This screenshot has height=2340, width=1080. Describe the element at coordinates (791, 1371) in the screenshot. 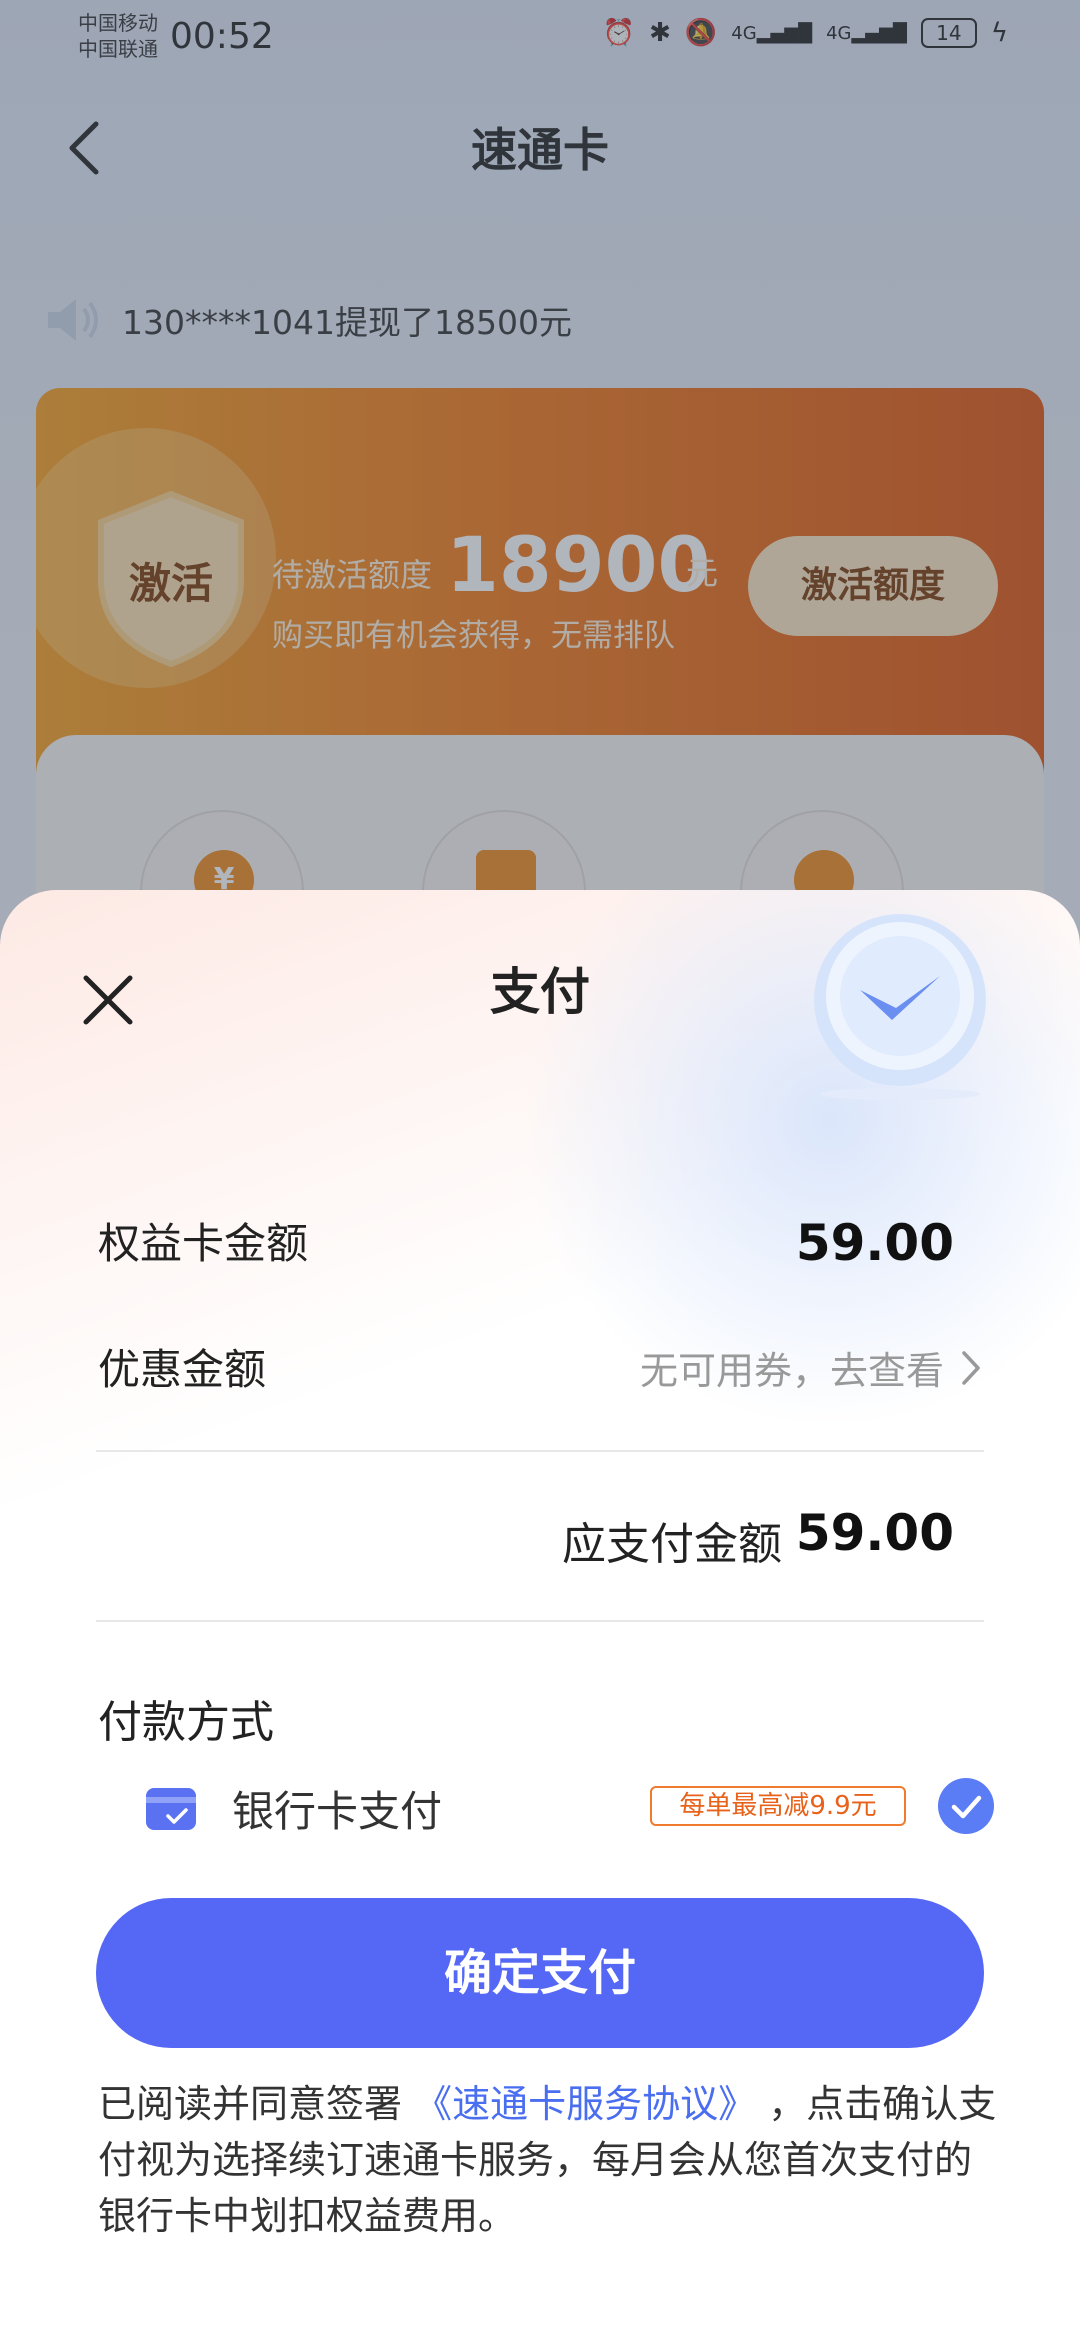

I see `coupon-text: 无可用券，去查看` at that location.